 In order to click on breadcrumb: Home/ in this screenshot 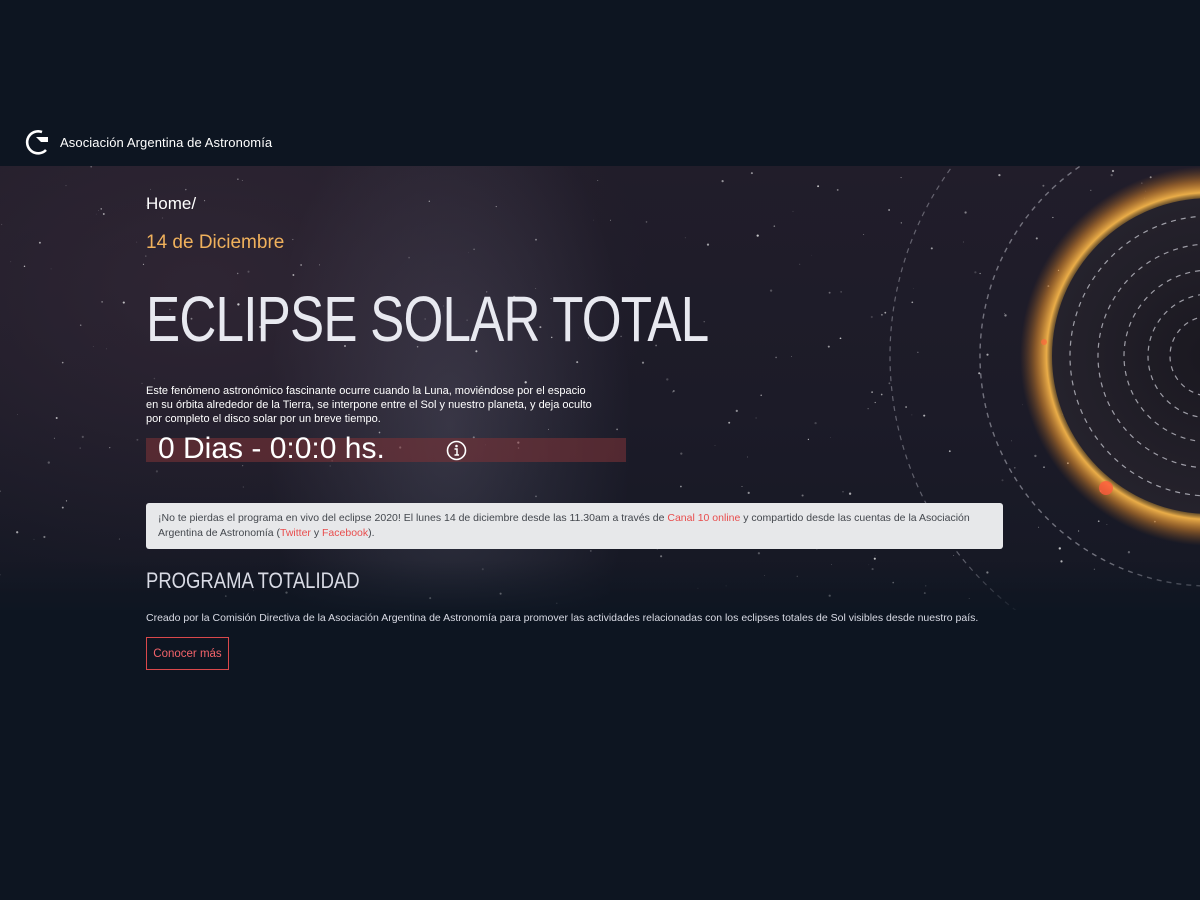, I will do `click(171, 204)`.